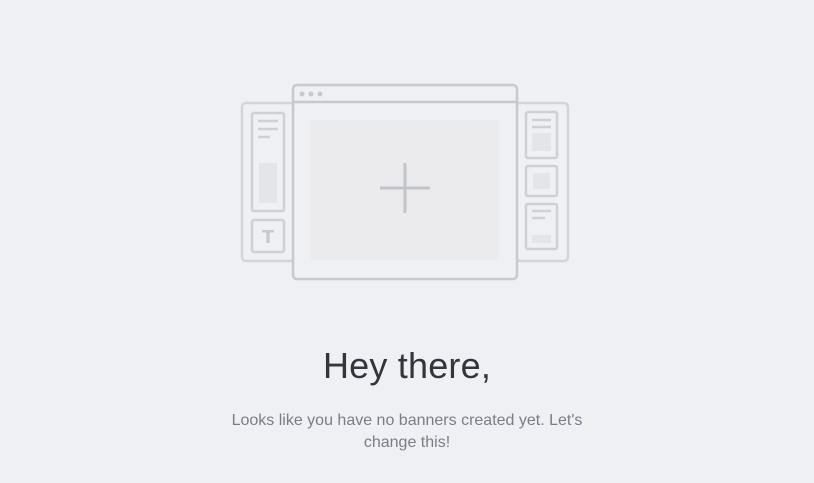 The image size is (814, 483). I want to click on left-panel: T, so click(268, 182).